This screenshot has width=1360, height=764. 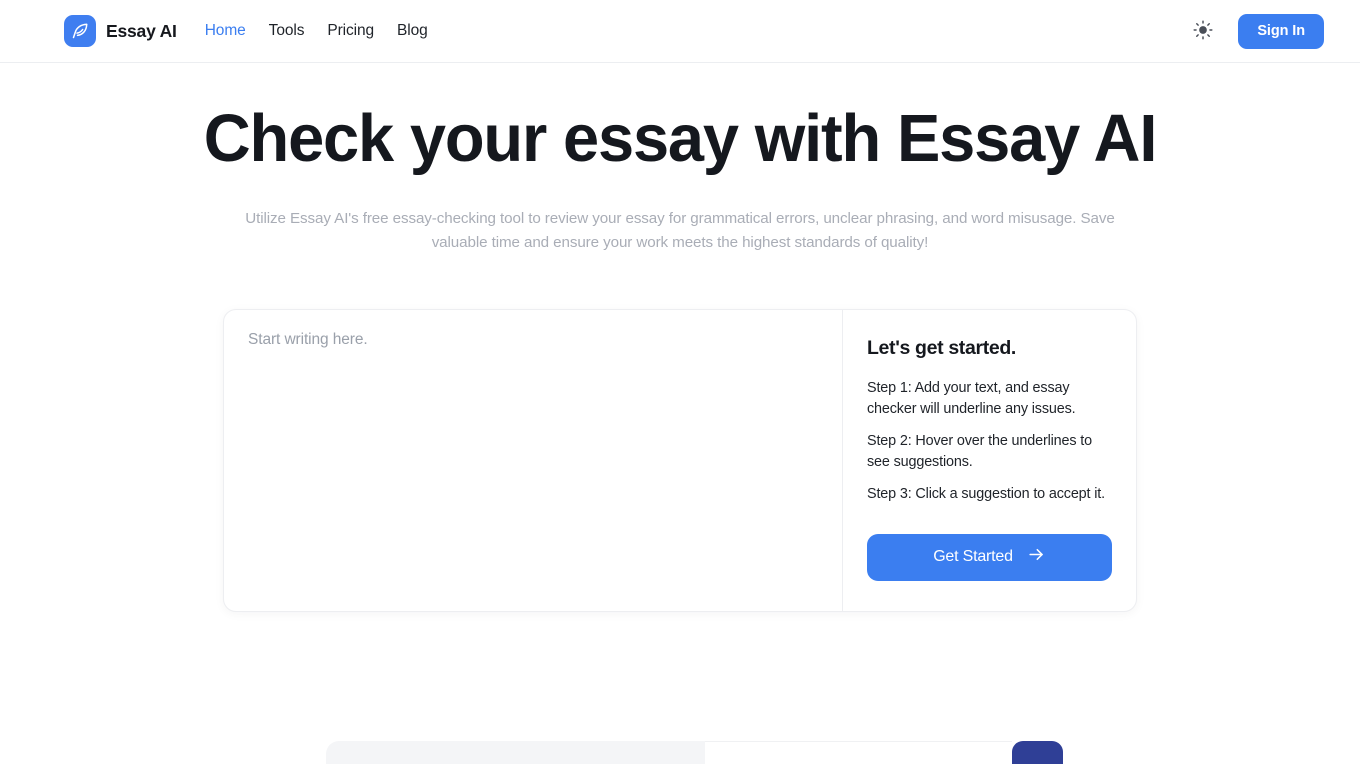 I want to click on header-actions: Sign In, so click(x=1256, y=31).